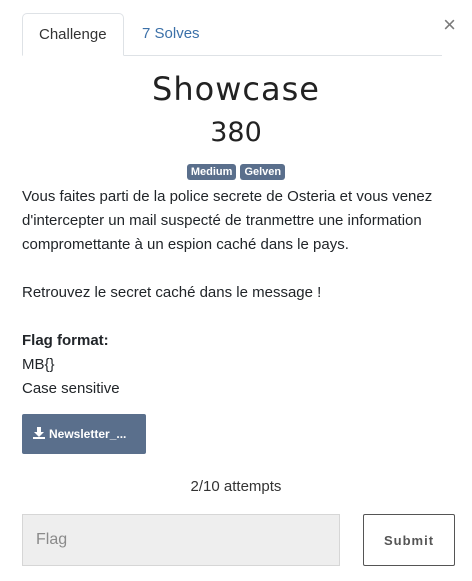 This screenshot has height=581, width=472. I want to click on flag-format-label: Flag format:, so click(65, 340).